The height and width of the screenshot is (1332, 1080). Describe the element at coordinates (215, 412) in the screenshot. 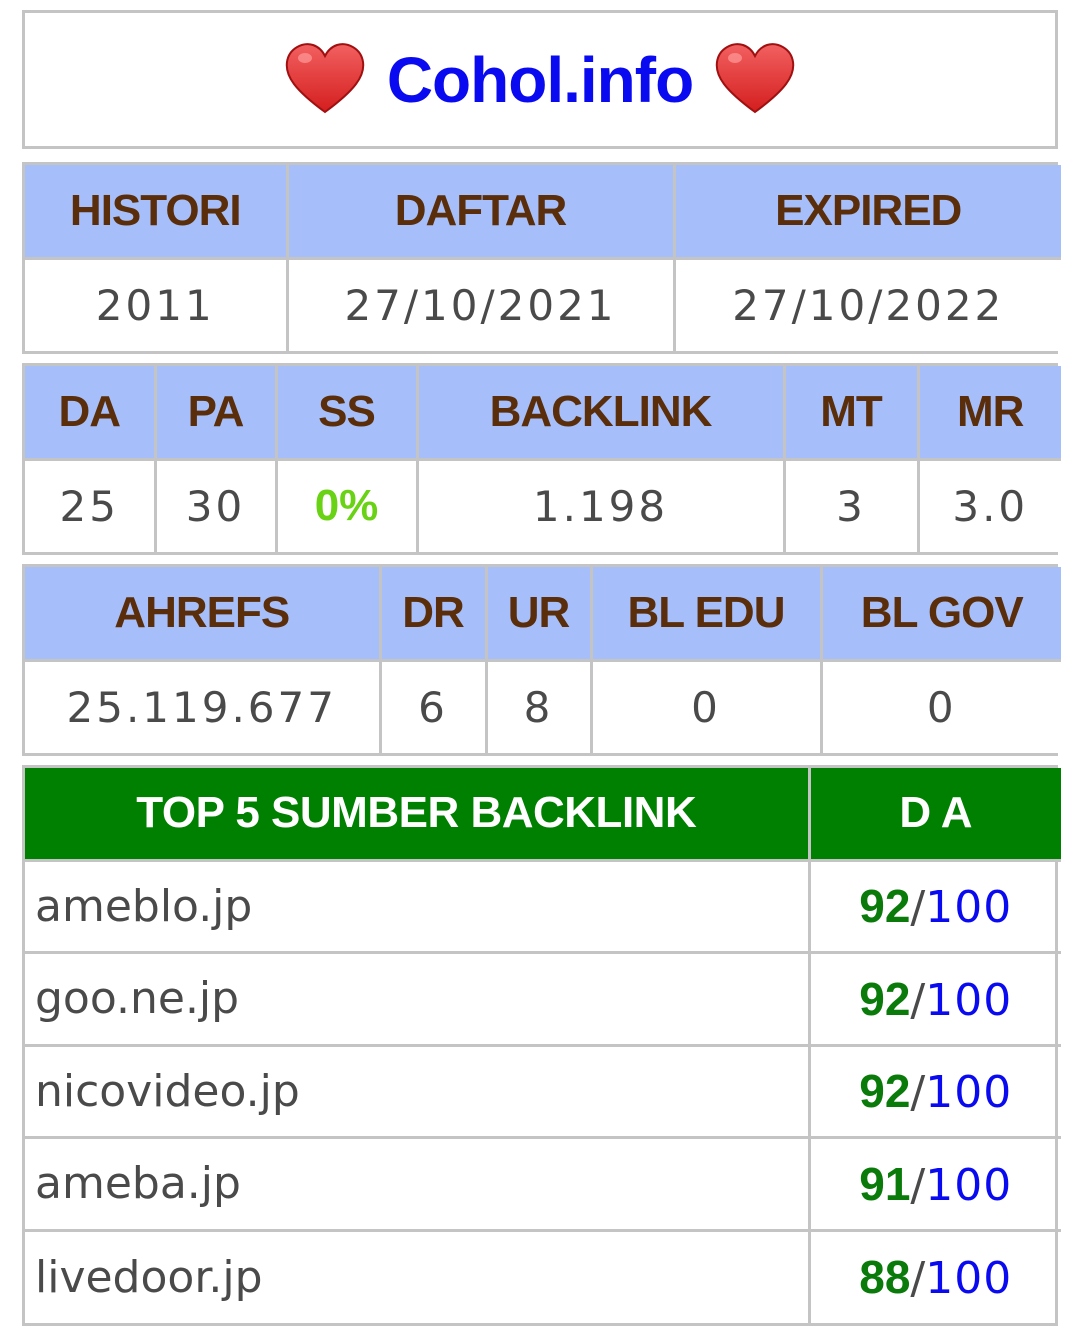

I see `pa-header: PA` at that location.